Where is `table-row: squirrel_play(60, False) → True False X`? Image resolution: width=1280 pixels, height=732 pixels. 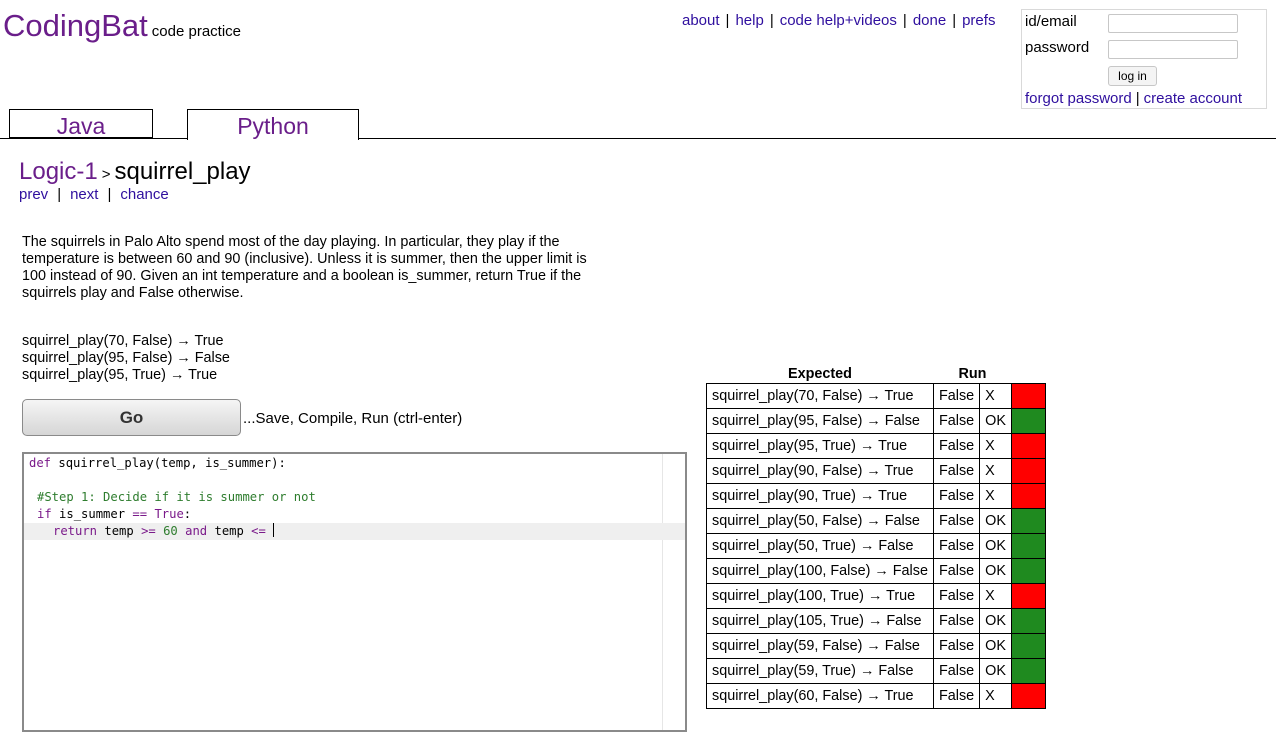
table-row: squirrel_play(60, False) → True False X is located at coordinates (876, 696).